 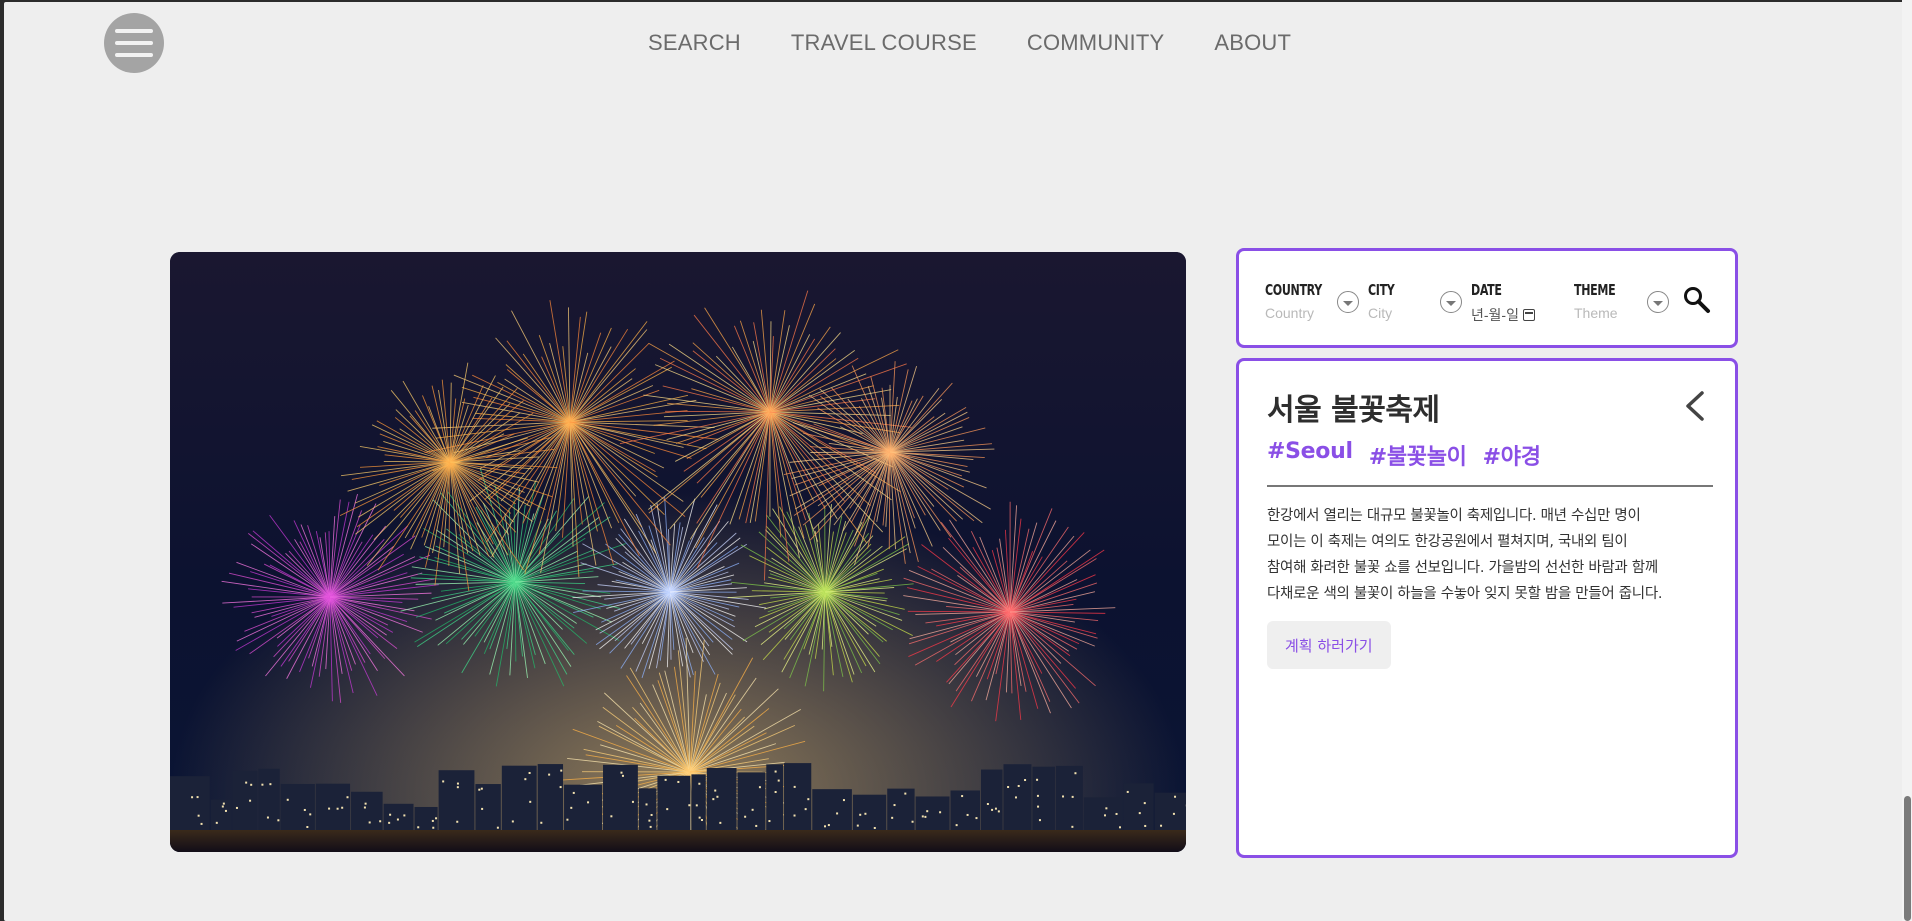 I want to click on city-label: CITY, so click(x=1381, y=290).